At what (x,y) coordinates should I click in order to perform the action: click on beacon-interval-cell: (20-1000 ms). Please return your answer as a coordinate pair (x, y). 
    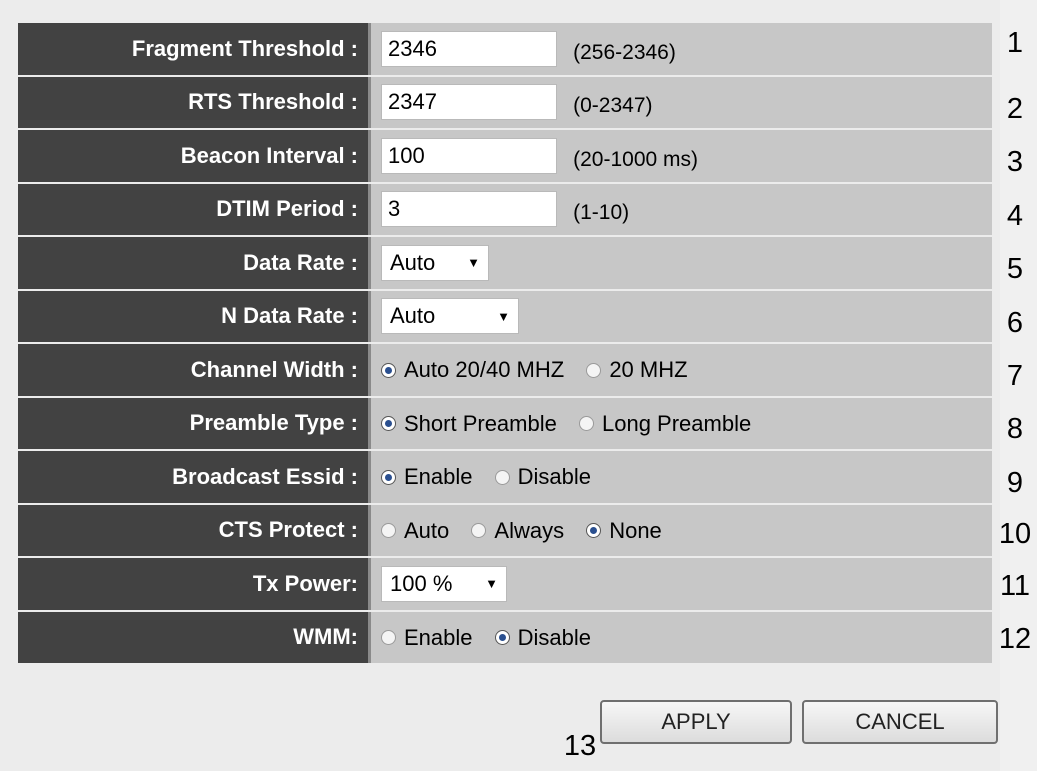
    Looking at the image, I should click on (681, 156).